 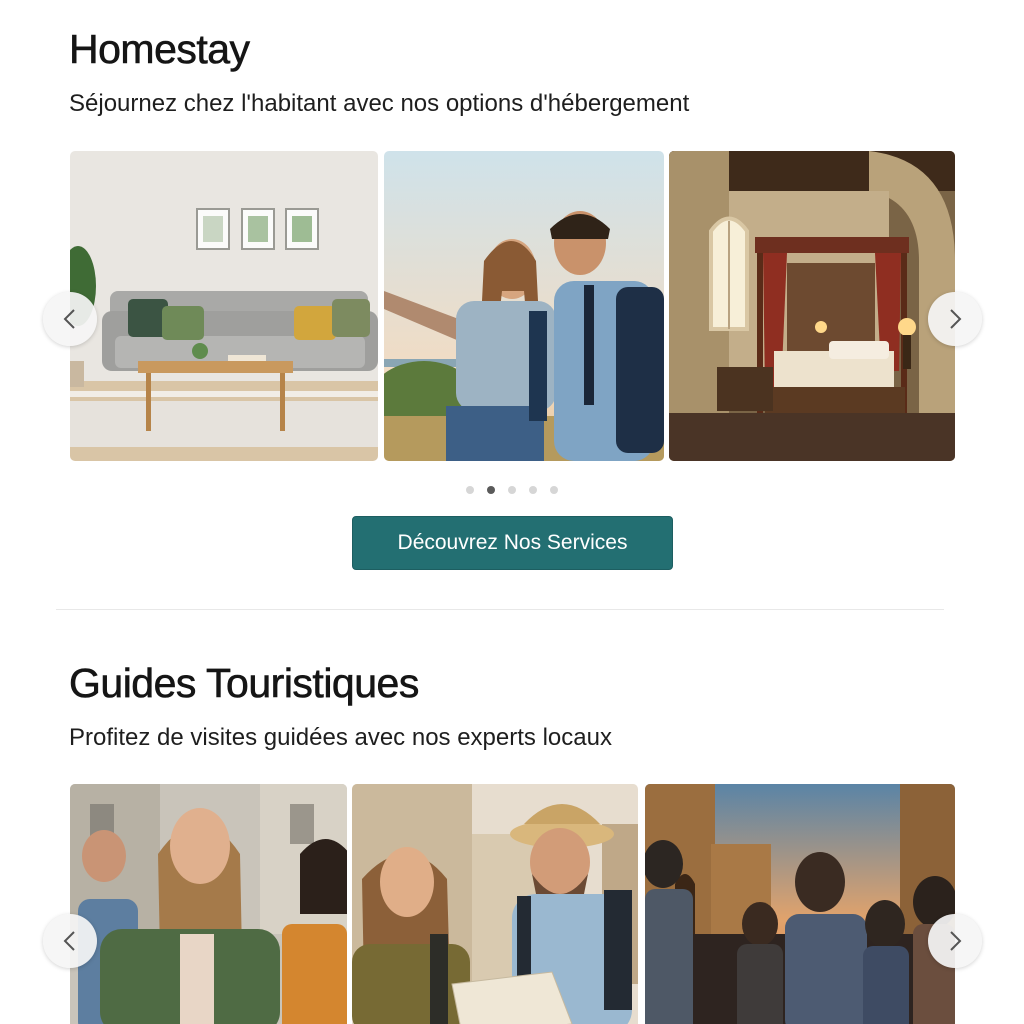 I want to click on guides-prev-button, so click(x=70, y=941).